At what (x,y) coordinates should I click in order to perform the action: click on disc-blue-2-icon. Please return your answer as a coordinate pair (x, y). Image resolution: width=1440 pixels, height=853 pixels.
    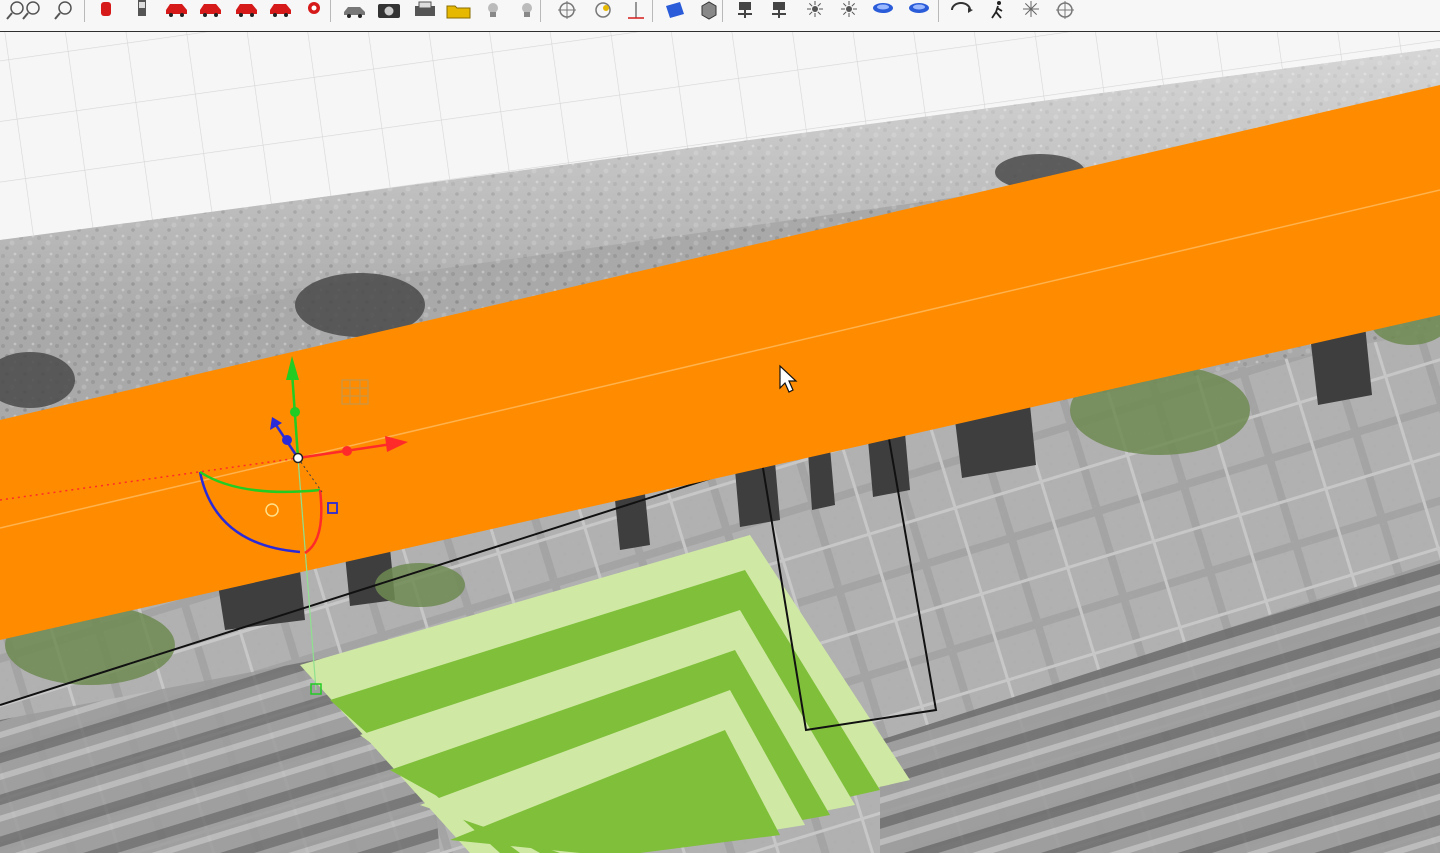
    Looking at the image, I should click on (919, 11).